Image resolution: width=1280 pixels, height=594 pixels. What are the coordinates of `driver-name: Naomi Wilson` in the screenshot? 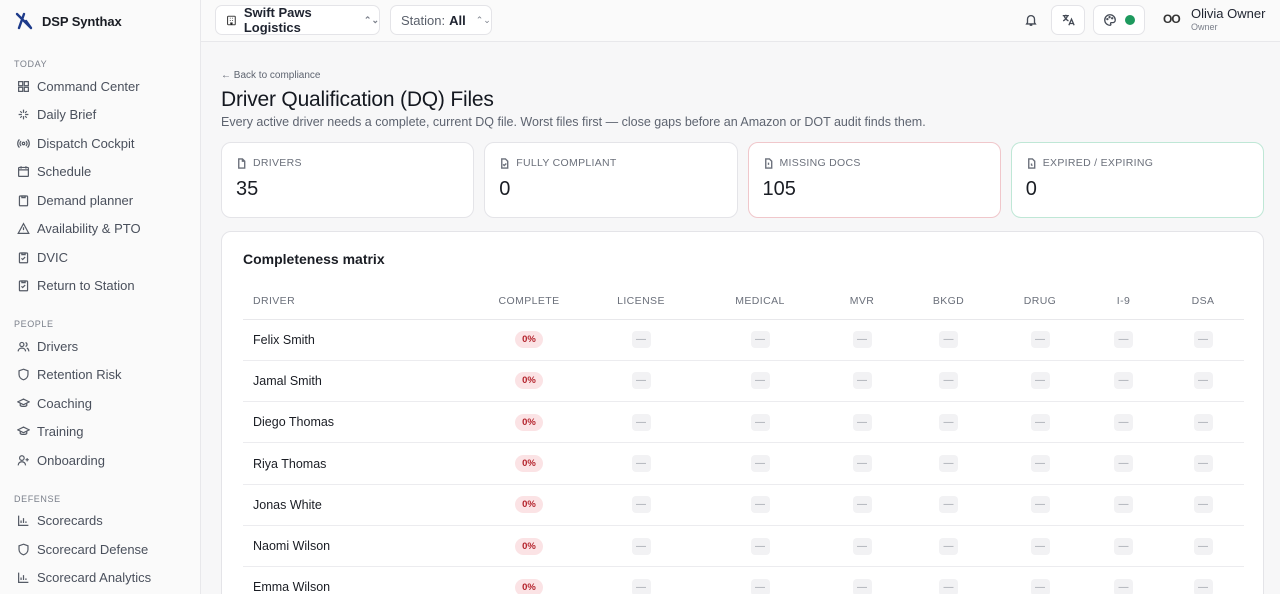 It's located at (358, 546).